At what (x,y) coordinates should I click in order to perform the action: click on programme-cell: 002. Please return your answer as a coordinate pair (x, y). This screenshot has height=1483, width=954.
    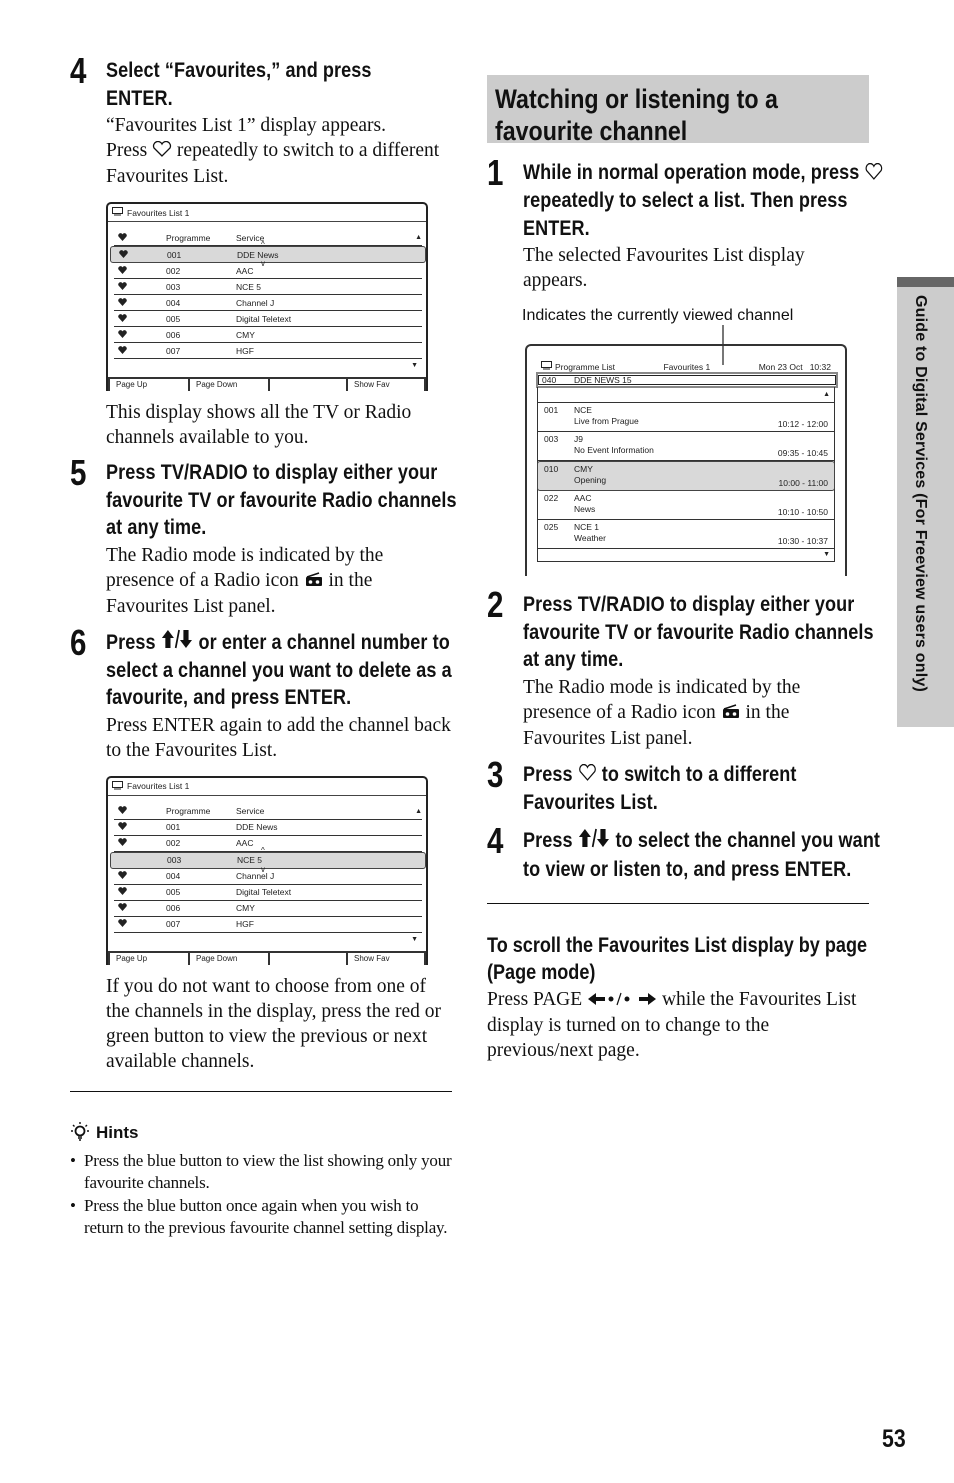
    Looking at the image, I should click on (173, 270).